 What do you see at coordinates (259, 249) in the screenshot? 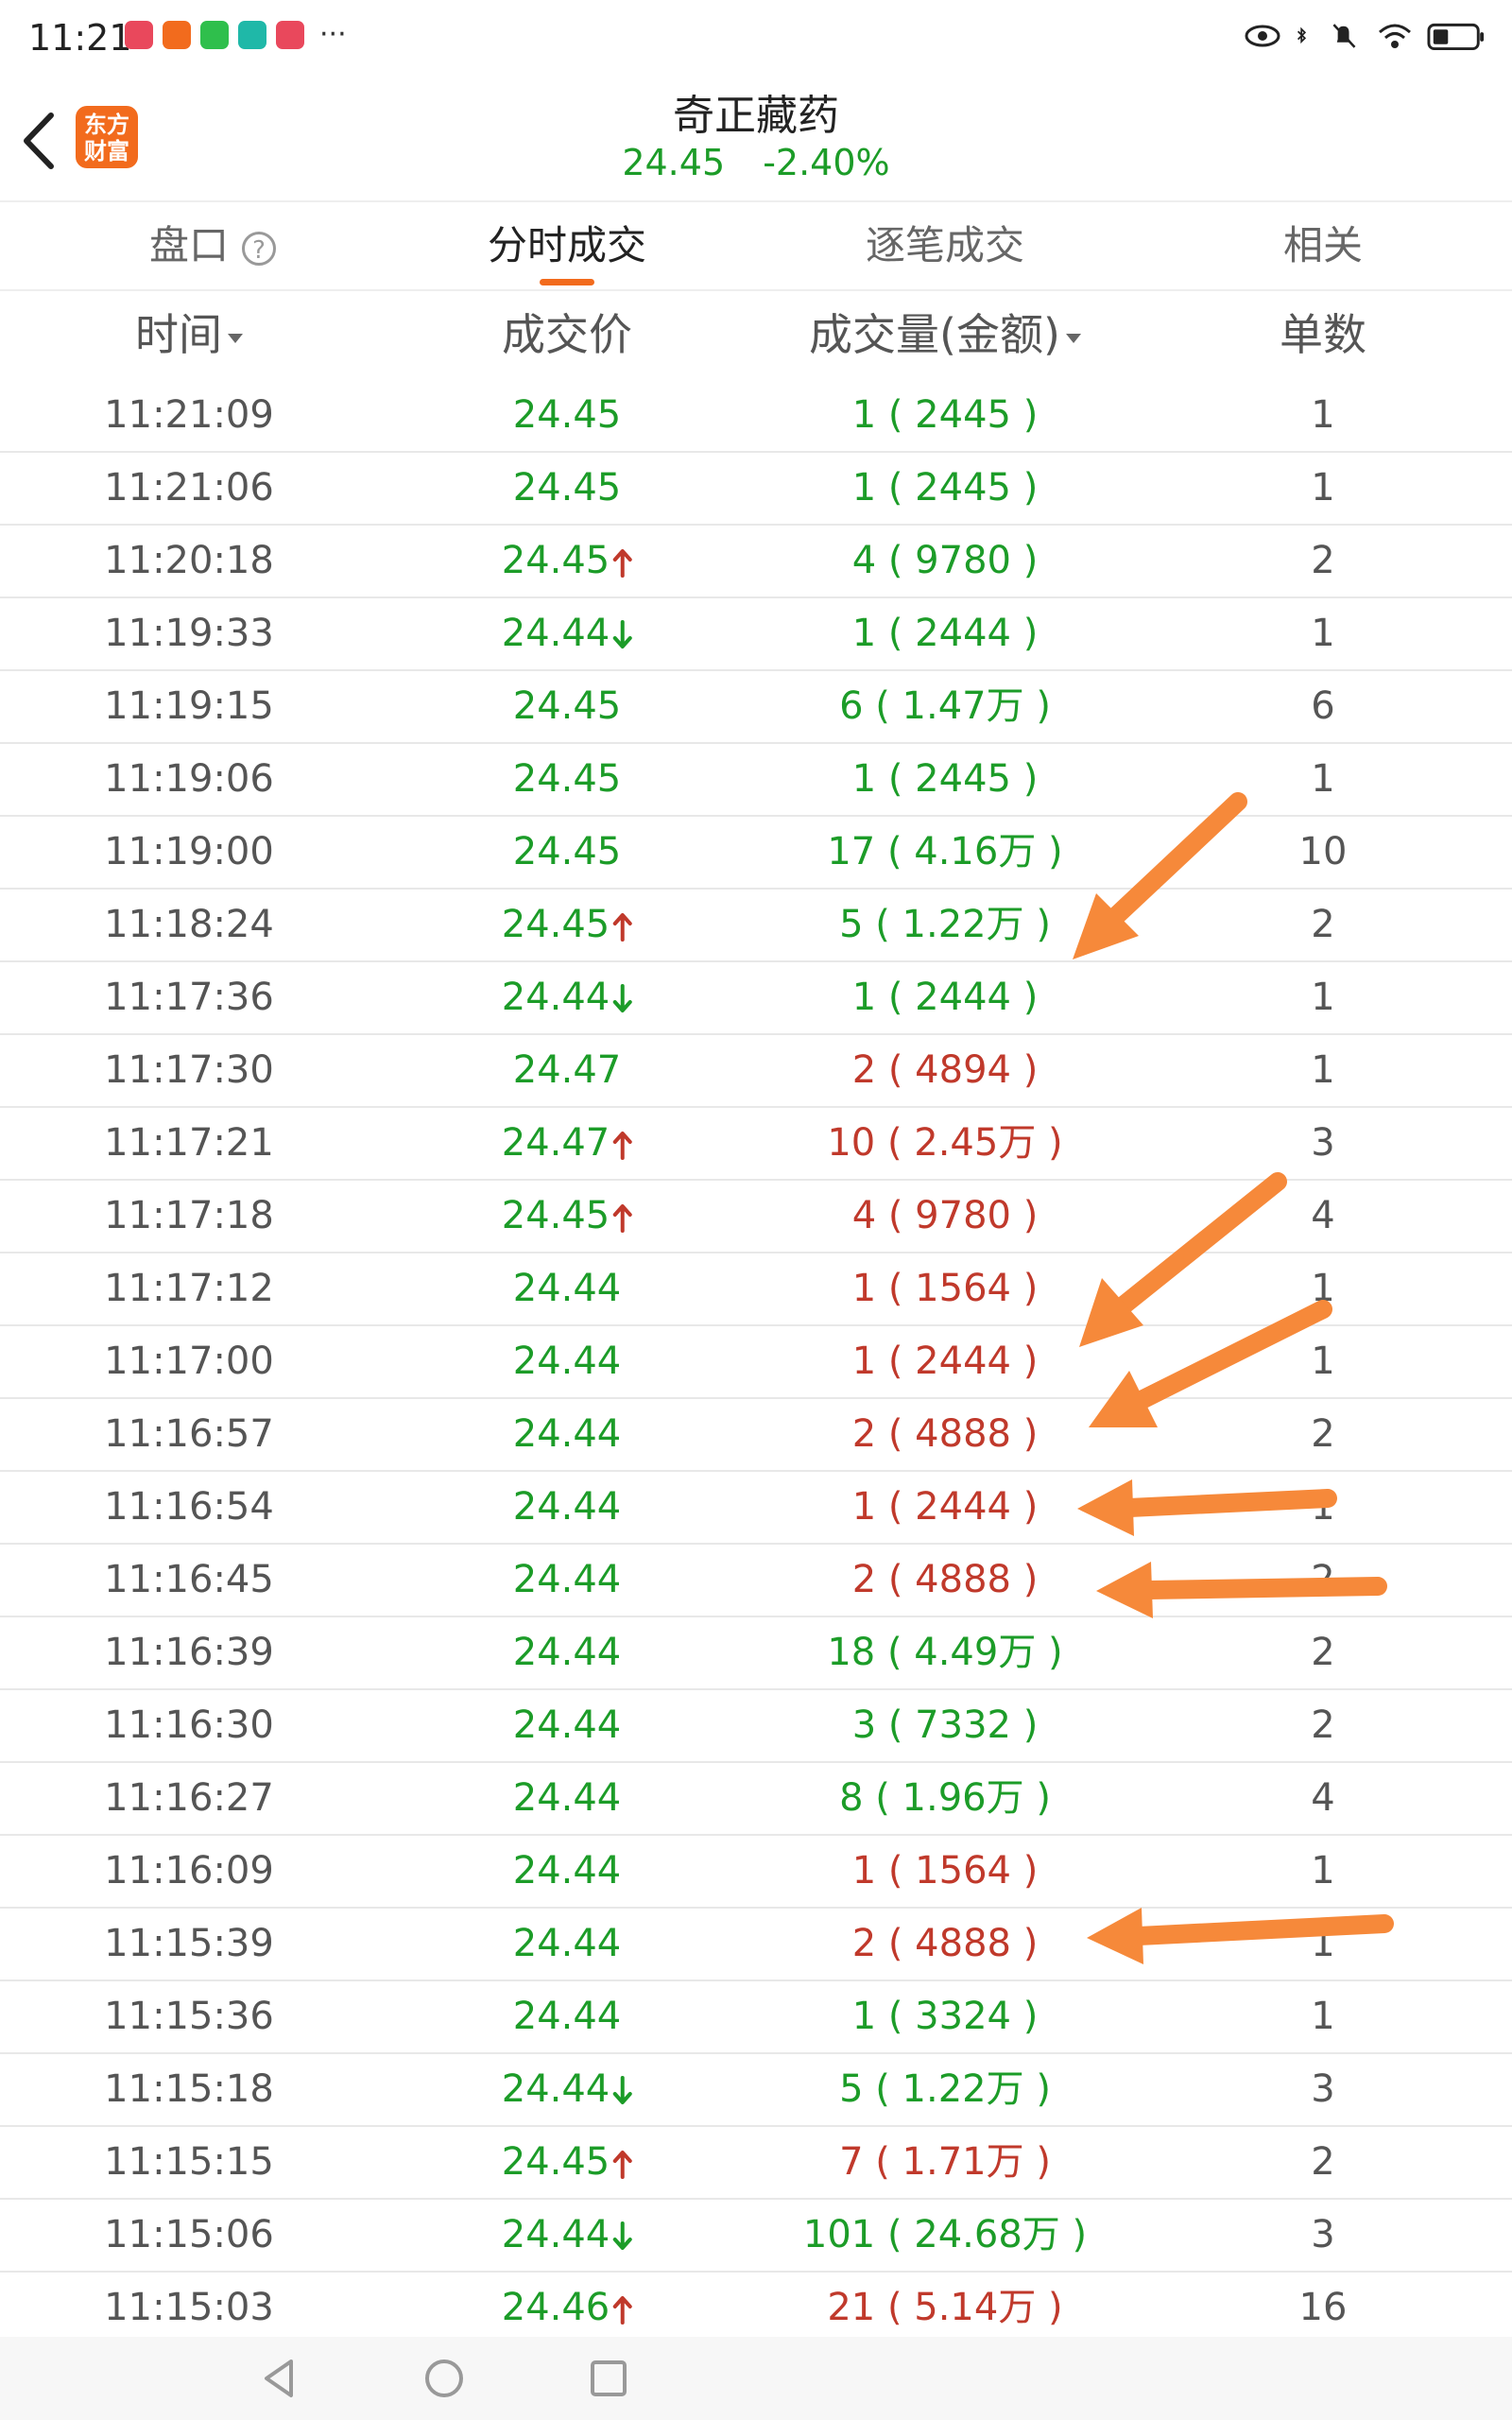
I see `help-icon: ?` at bounding box center [259, 249].